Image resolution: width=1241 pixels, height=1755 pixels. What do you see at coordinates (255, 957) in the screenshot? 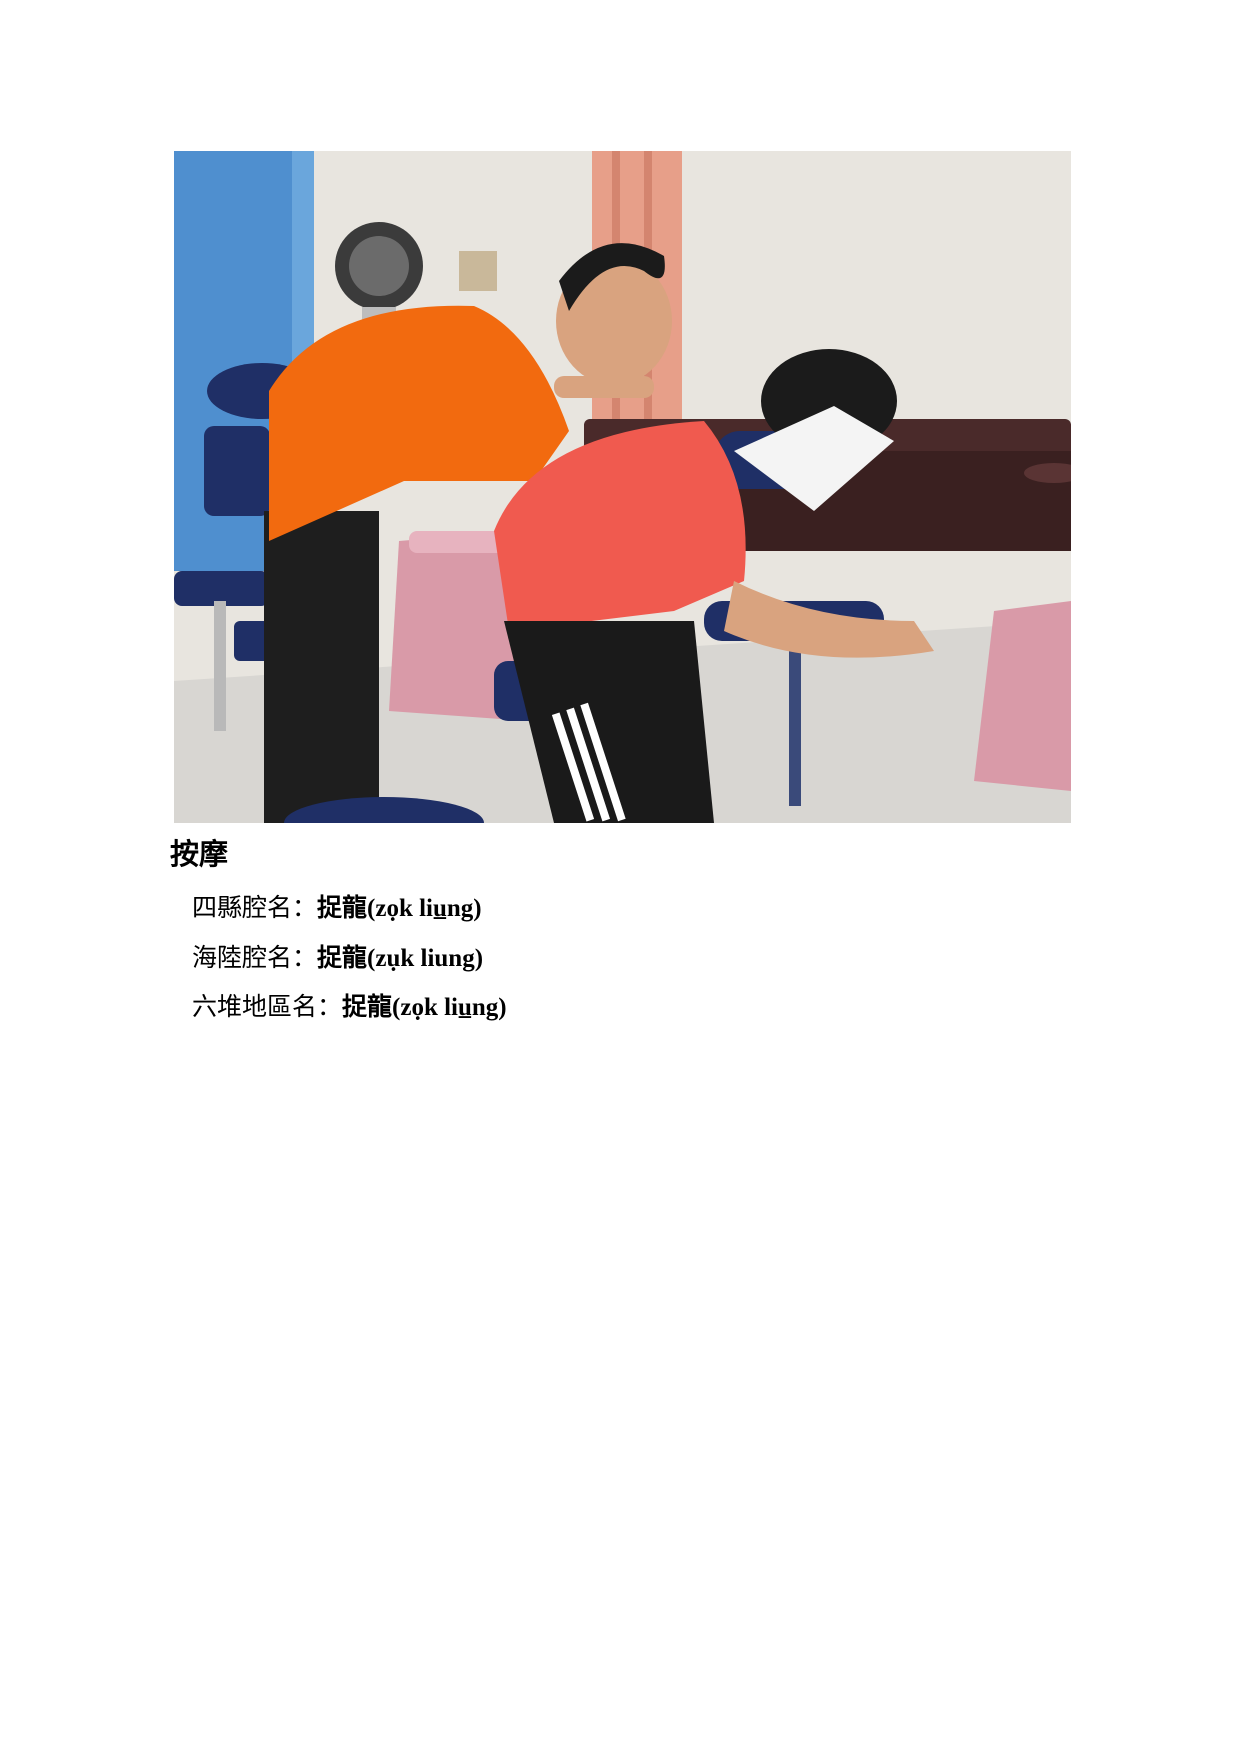
I see `entry-label: 海陸腔名：` at bounding box center [255, 957].